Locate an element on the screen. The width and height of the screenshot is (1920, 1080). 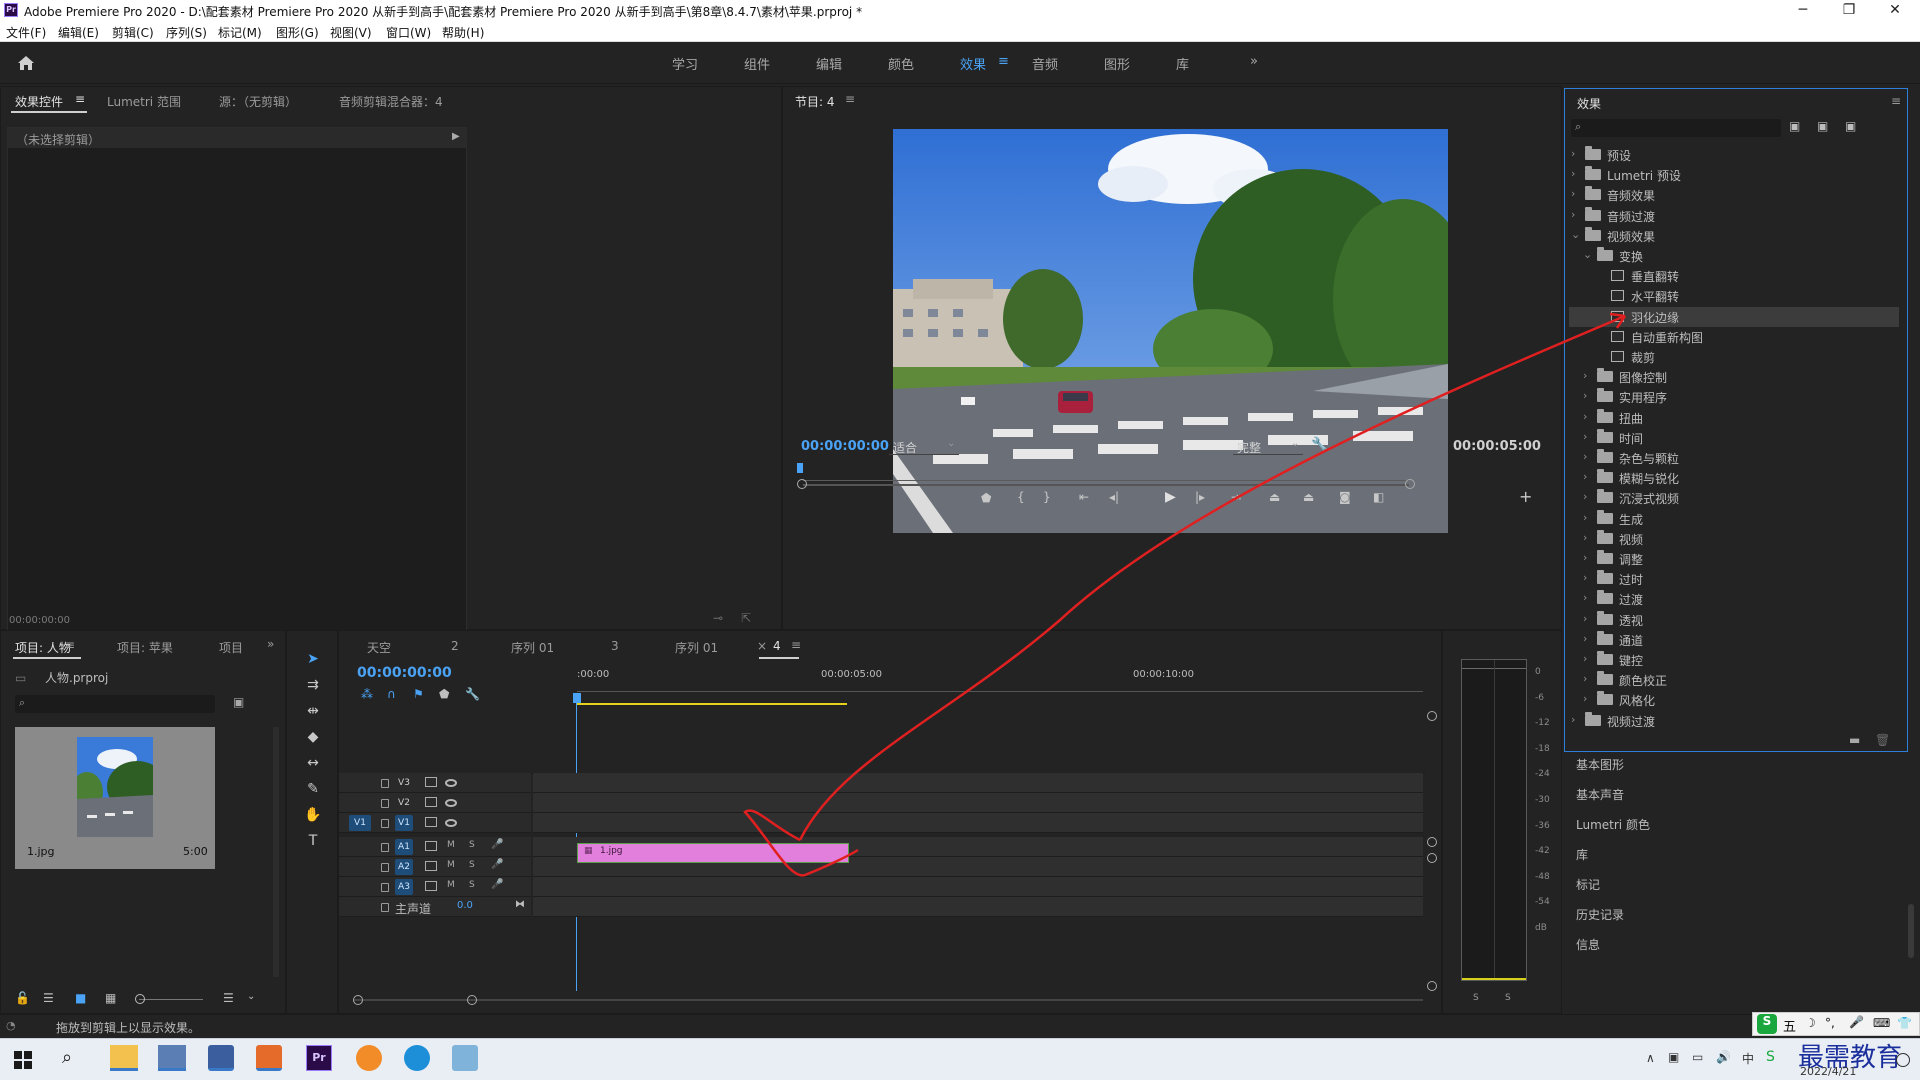
solo-button: S is located at coordinates (472, 865).